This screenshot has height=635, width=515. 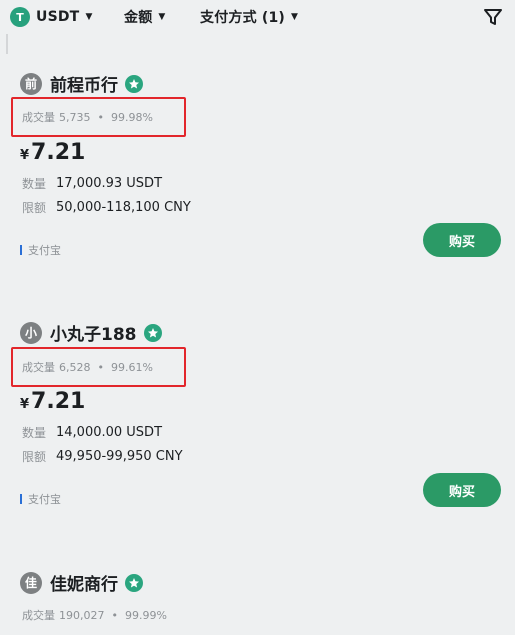 What do you see at coordinates (132, 367) in the screenshot?
I see `completion-rate: 99.61%` at bounding box center [132, 367].